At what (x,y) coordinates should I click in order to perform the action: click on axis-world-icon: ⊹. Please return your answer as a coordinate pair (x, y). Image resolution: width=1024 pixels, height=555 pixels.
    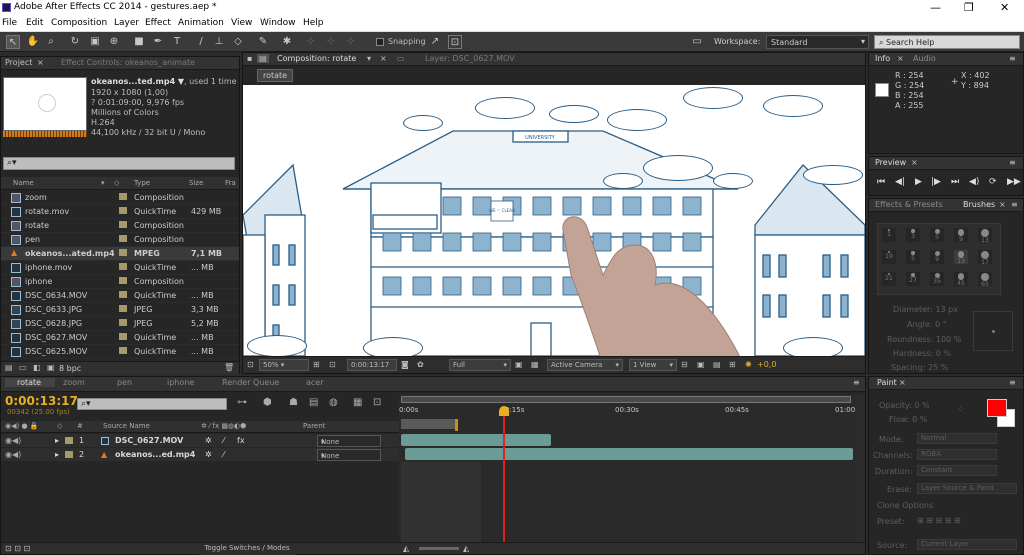
    Looking at the image, I should click on (331, 42).